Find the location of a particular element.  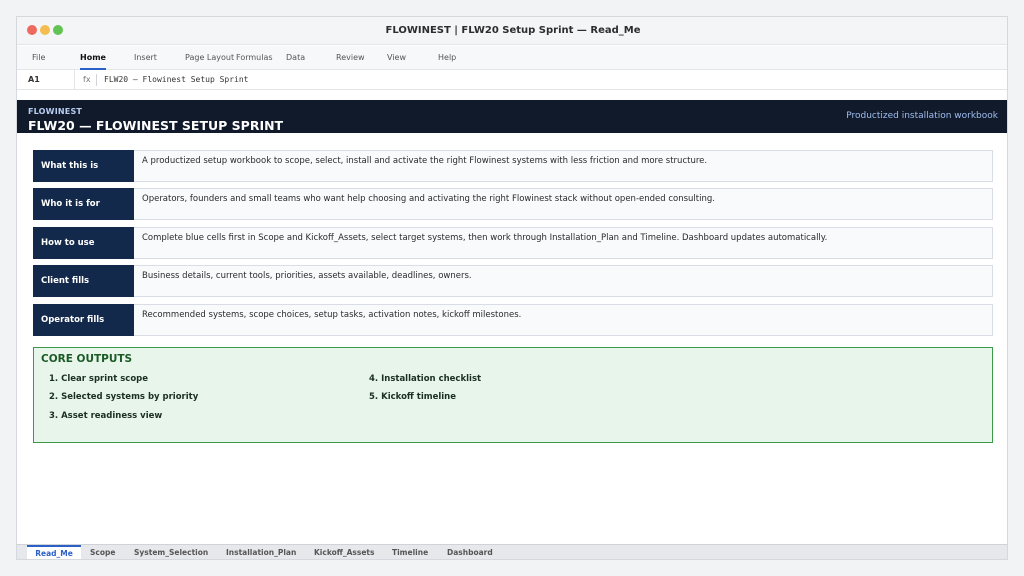

sheet-tab-read-me: Read_Me is located at coordinates (54, 552).